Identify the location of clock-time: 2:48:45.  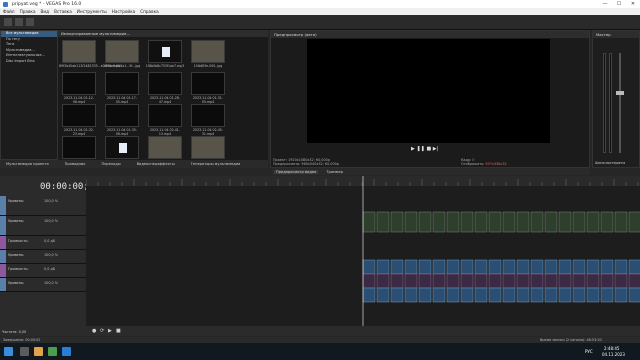
(612, 348).